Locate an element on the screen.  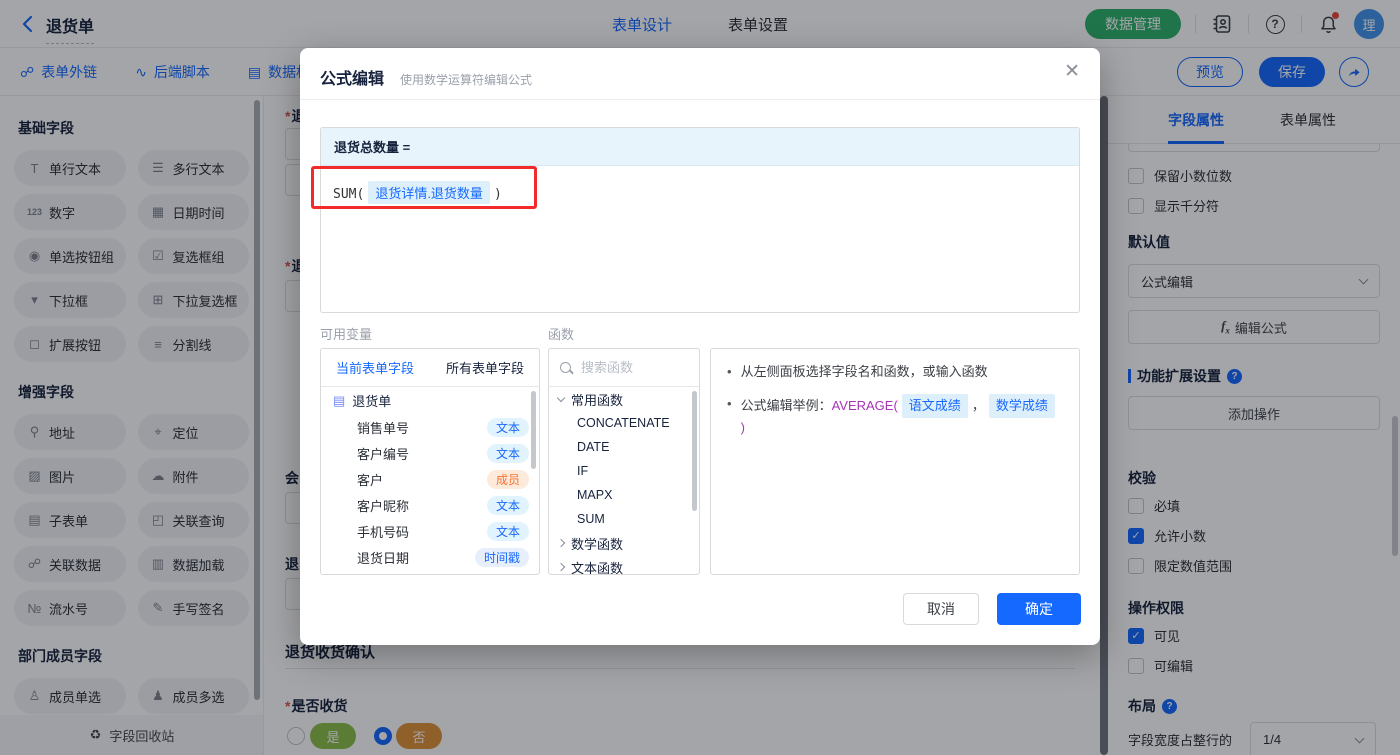
variable-row: 退货日期 时间戳 is located at coordinates (430, 557).